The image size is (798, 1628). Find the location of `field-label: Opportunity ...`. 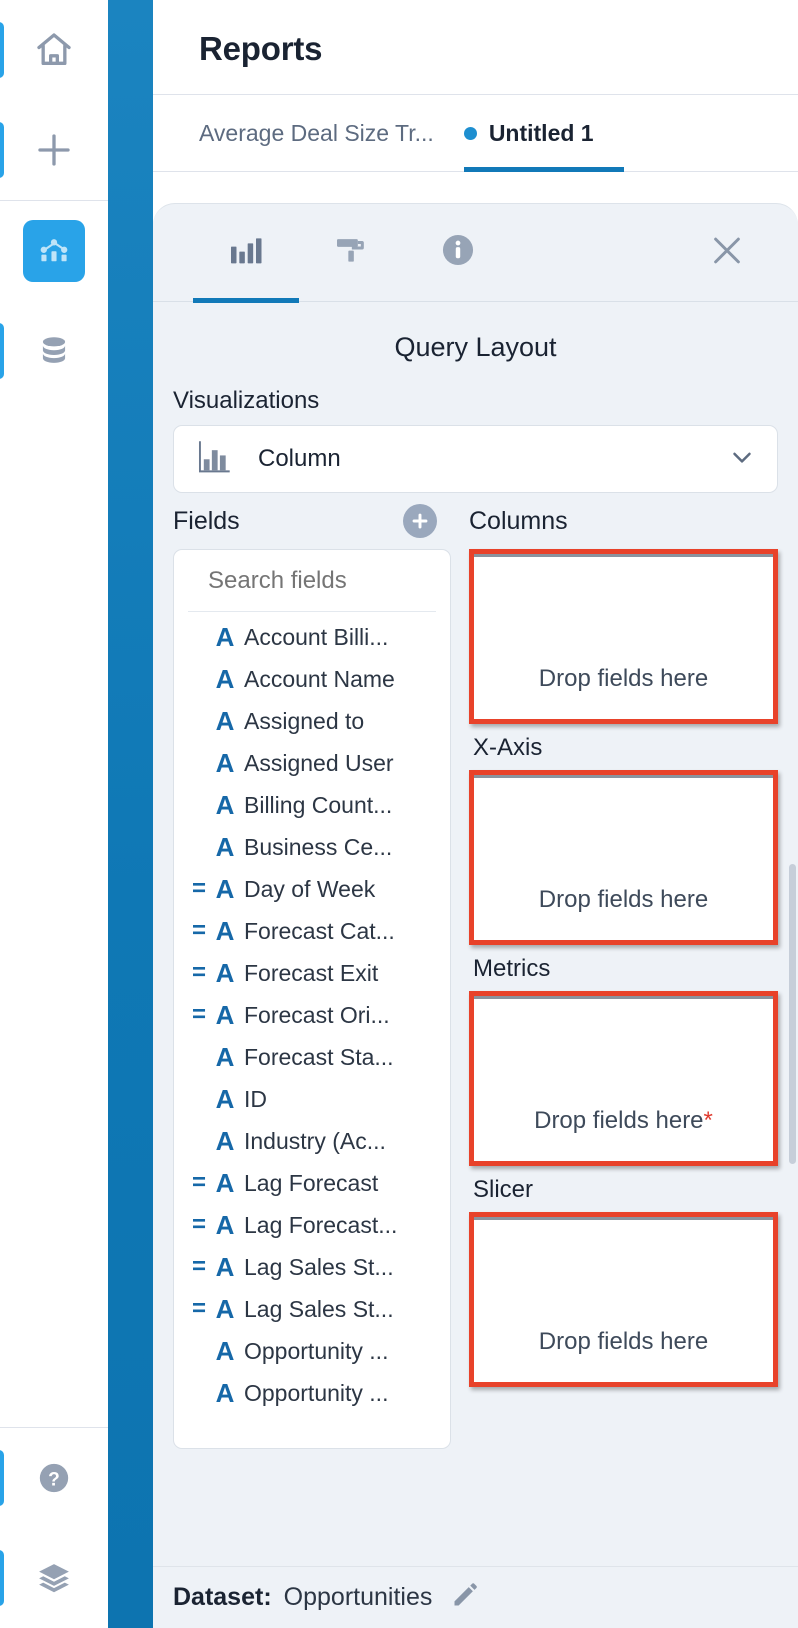

field-label: Opportunity ... is located at coordinates (316, 1350).